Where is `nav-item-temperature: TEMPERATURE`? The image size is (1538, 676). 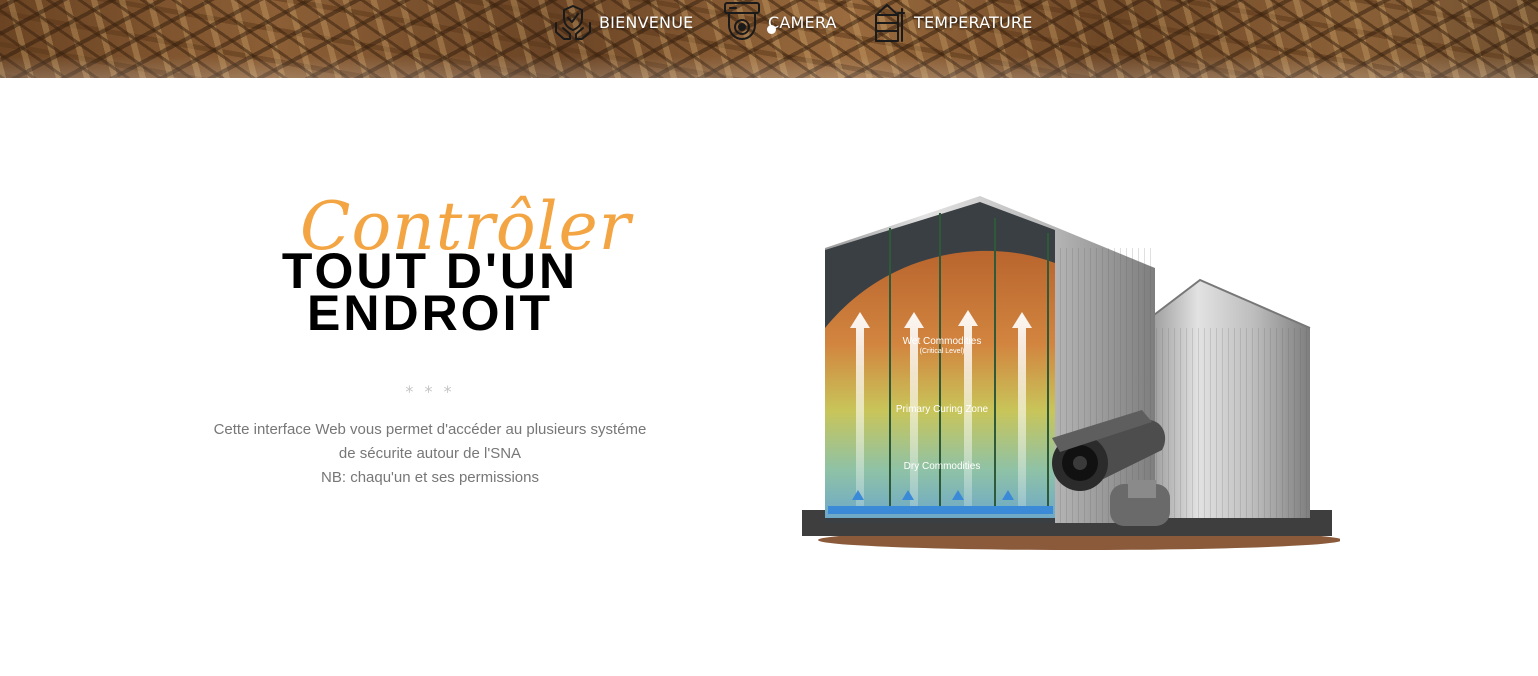 nav-item-temperature: TEMPERATURE is located at coordinates (950, 22).